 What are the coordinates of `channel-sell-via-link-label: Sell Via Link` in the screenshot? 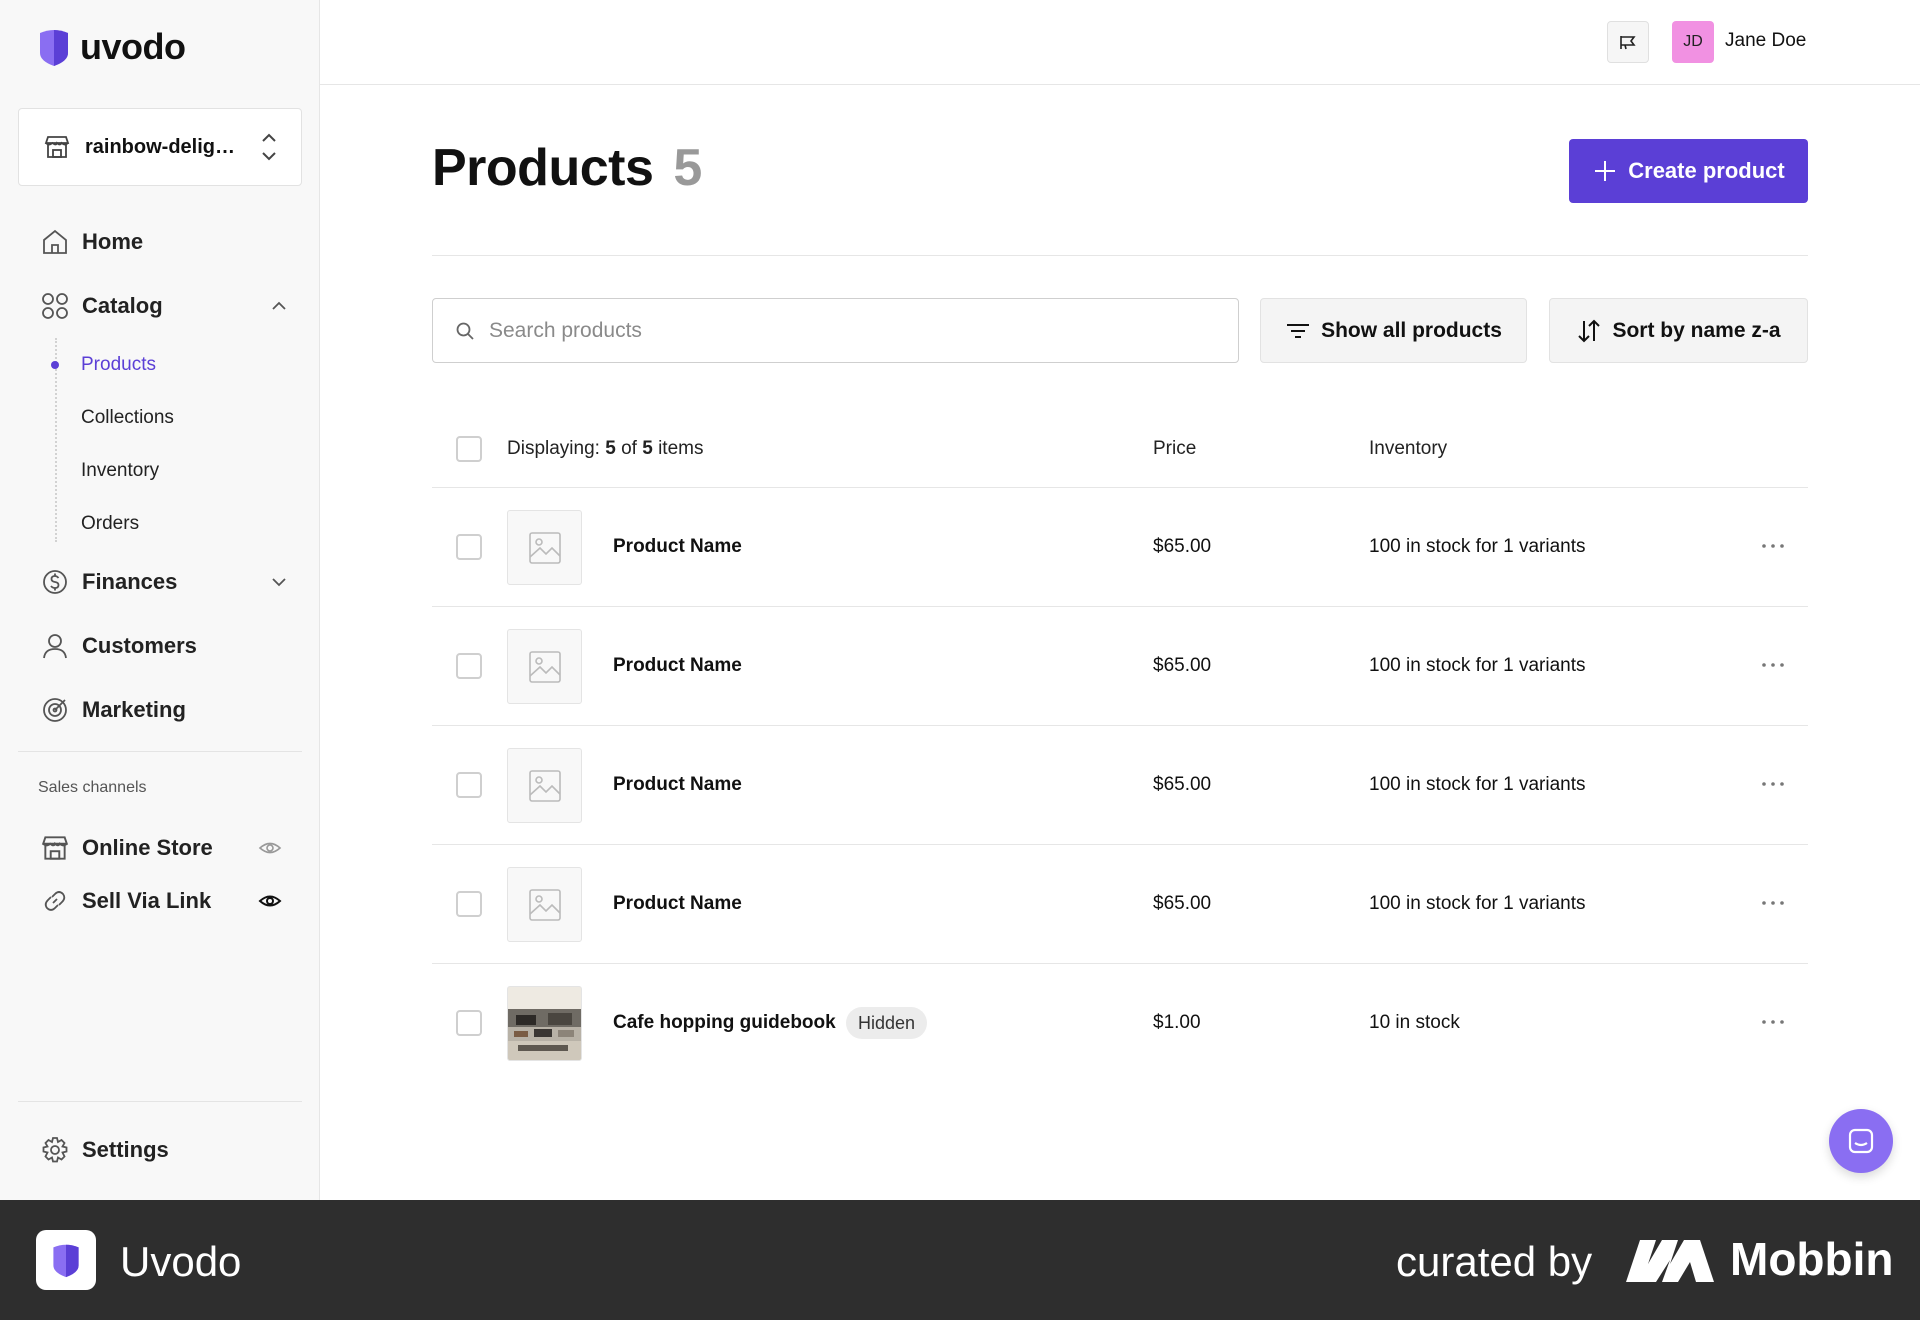 It's located at (147, 900).